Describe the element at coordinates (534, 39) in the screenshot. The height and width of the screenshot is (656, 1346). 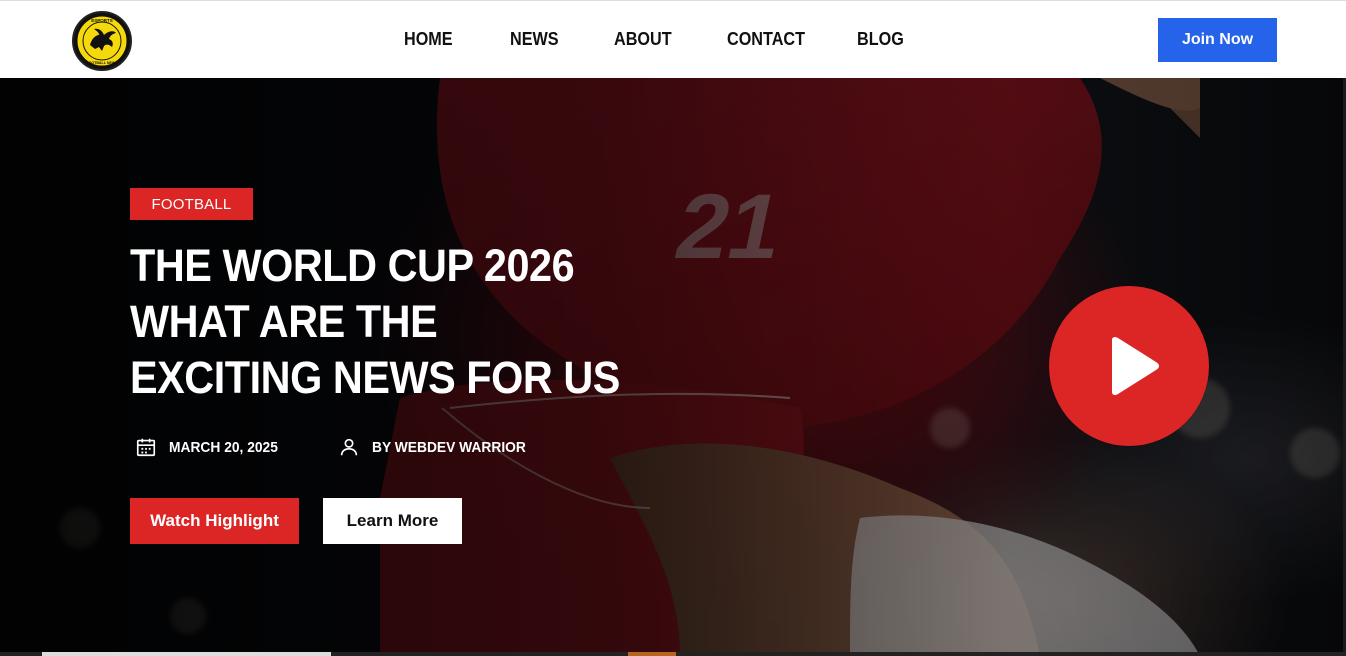
I see `nav-news: NEWS` at that location.